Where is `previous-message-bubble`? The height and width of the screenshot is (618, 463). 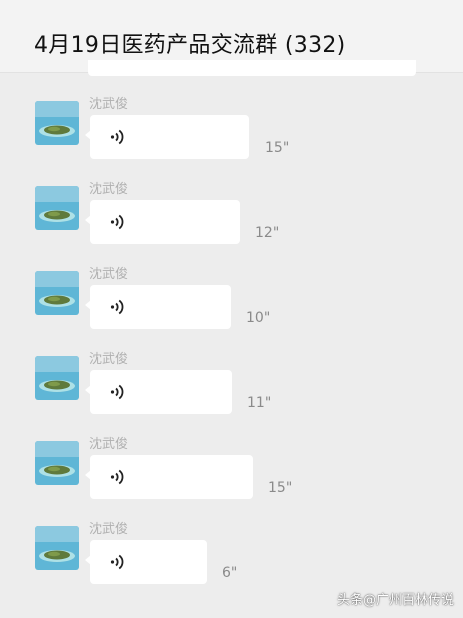
previous-message-bubble is located at coordinates (252, 68).